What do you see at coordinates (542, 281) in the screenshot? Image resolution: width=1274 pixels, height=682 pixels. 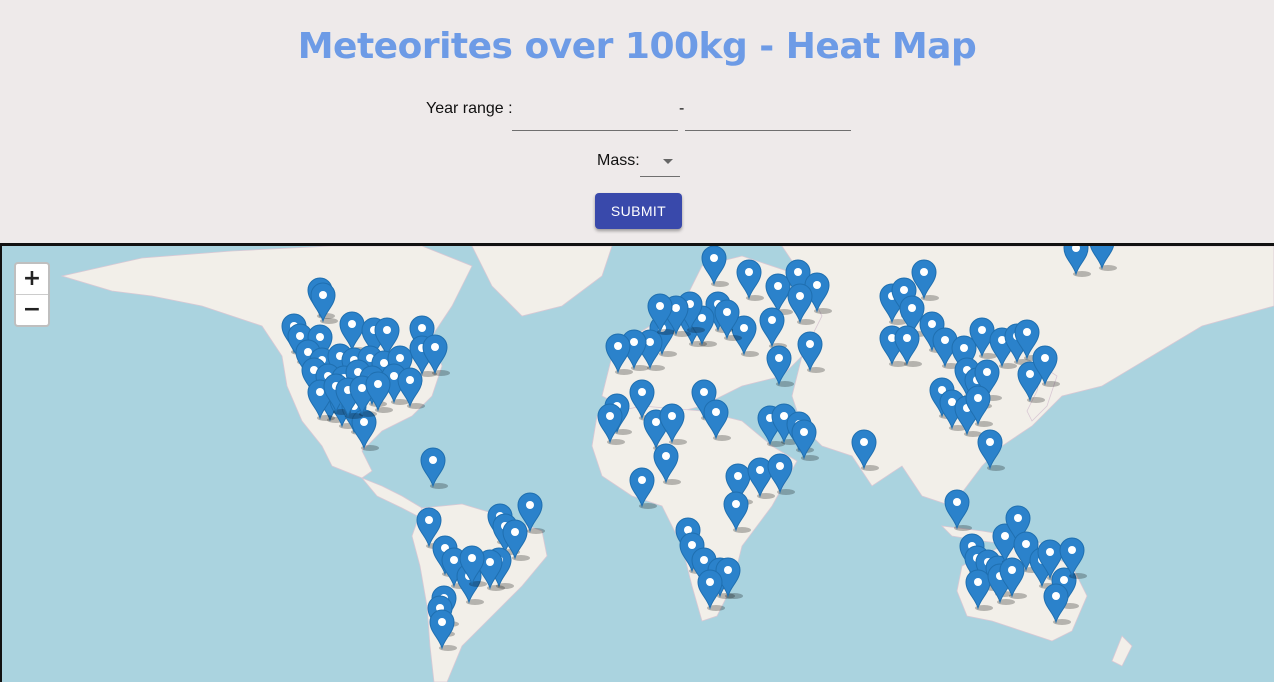 I see `land-greenland` at bounding box center [542, 281].